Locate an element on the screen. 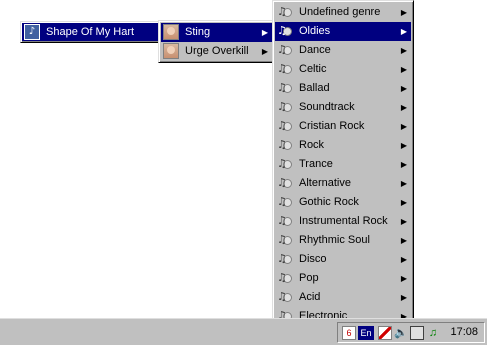 The image size is (487, 345). genre-item-soundtrack: ♫ Soundtrack ▶ is located at coordinates (343, 107).